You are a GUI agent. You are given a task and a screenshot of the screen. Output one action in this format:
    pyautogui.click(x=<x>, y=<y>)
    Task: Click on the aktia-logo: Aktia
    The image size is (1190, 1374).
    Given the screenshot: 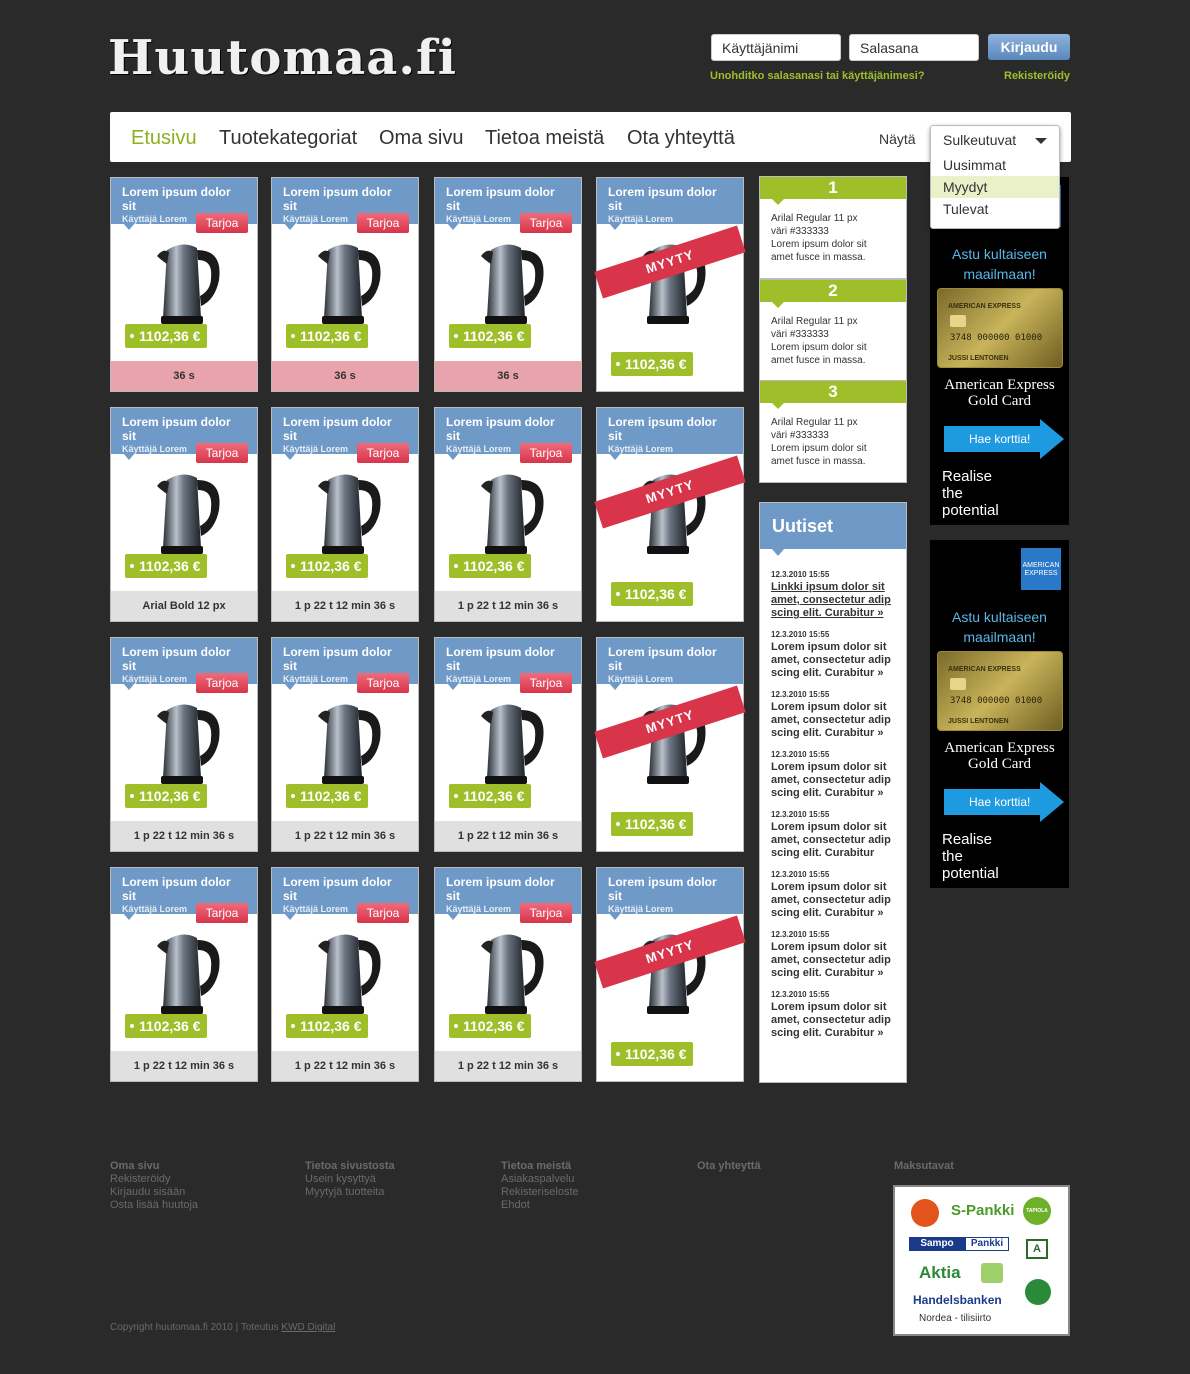 What is the action you would take?
    pyautogui.click(x=940, y=1273)
    